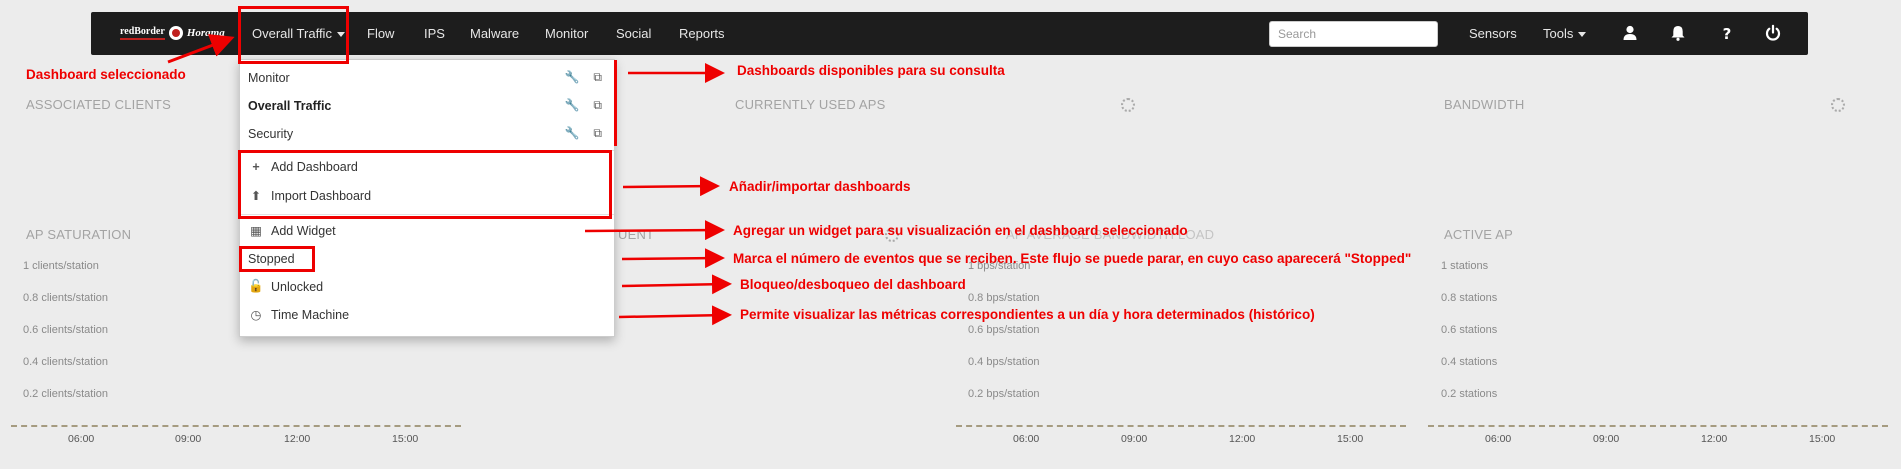 The image size is (1901, 469). I want to click on nav-sensors: Sensors, so click(1493, 33).